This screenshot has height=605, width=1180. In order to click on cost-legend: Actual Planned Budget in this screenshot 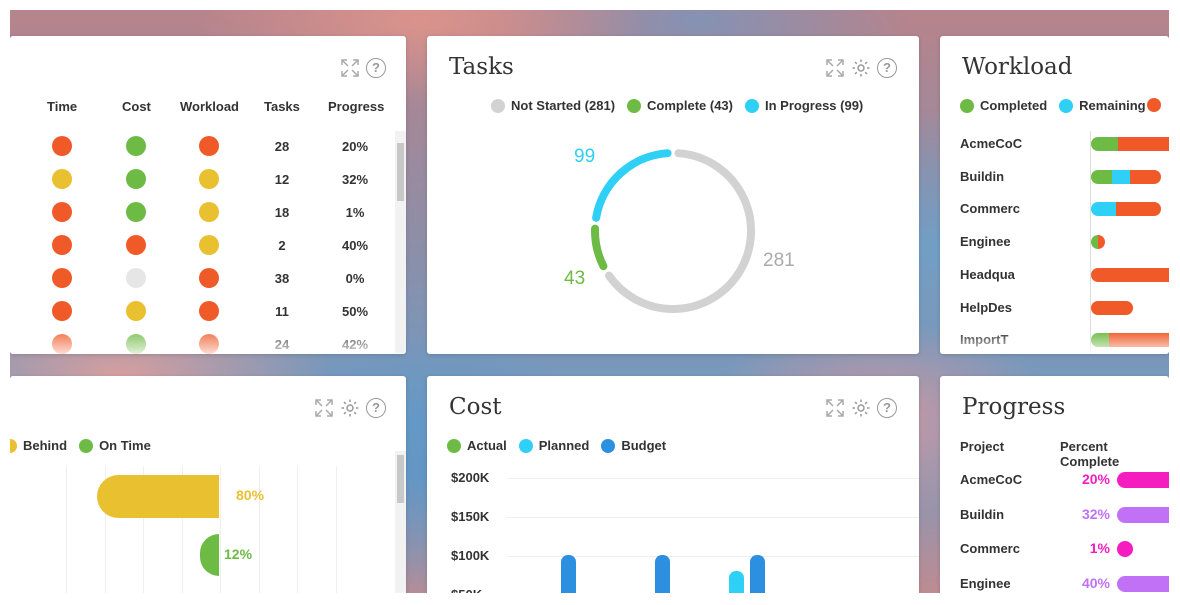, I will do `click(556, 445)`.